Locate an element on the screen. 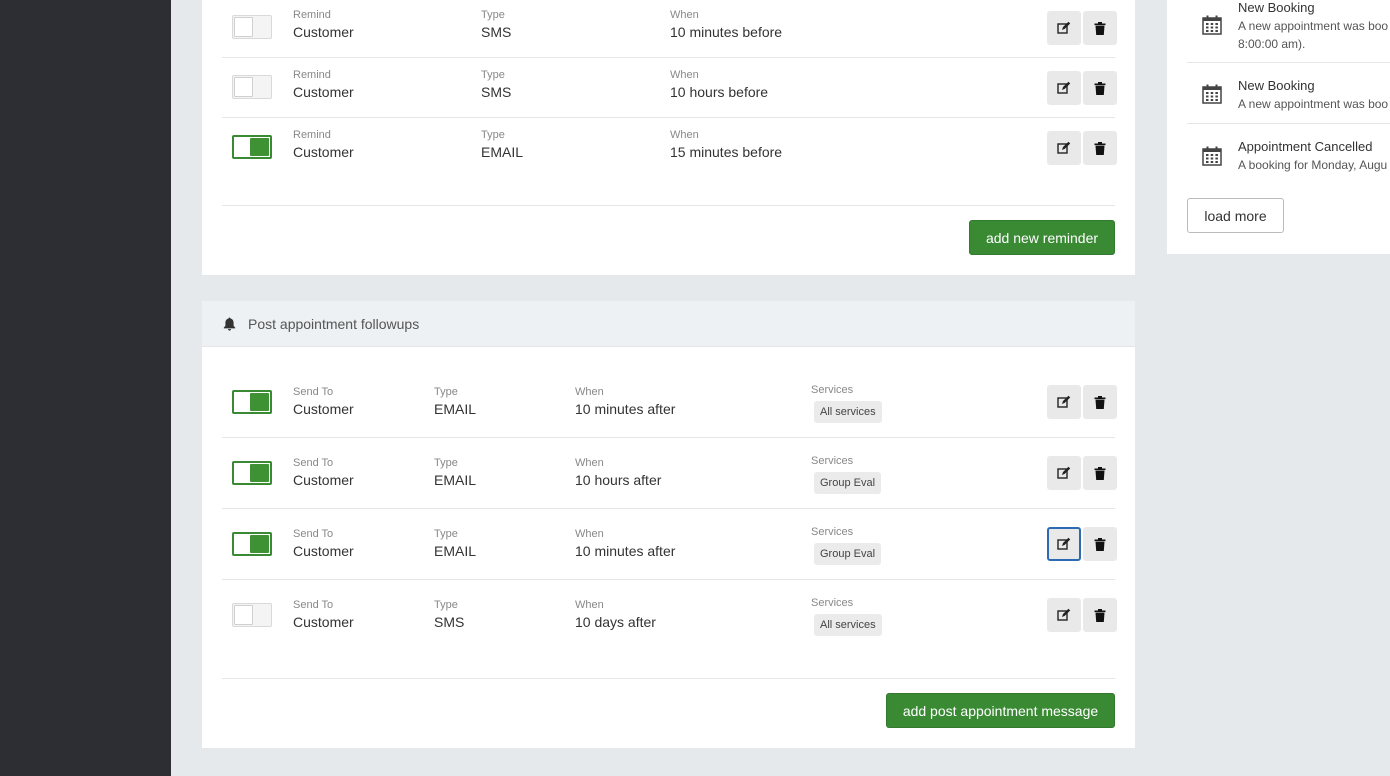 This screenshot has width=1390, height=776. bell-icon is located at coordinates (229, 324).